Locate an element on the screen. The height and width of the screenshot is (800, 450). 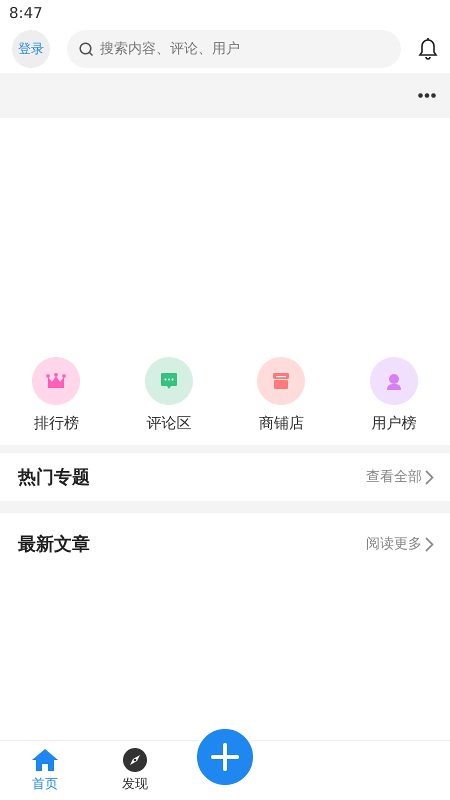
nav-tab: 首页 is located at coordinates (45, 770).